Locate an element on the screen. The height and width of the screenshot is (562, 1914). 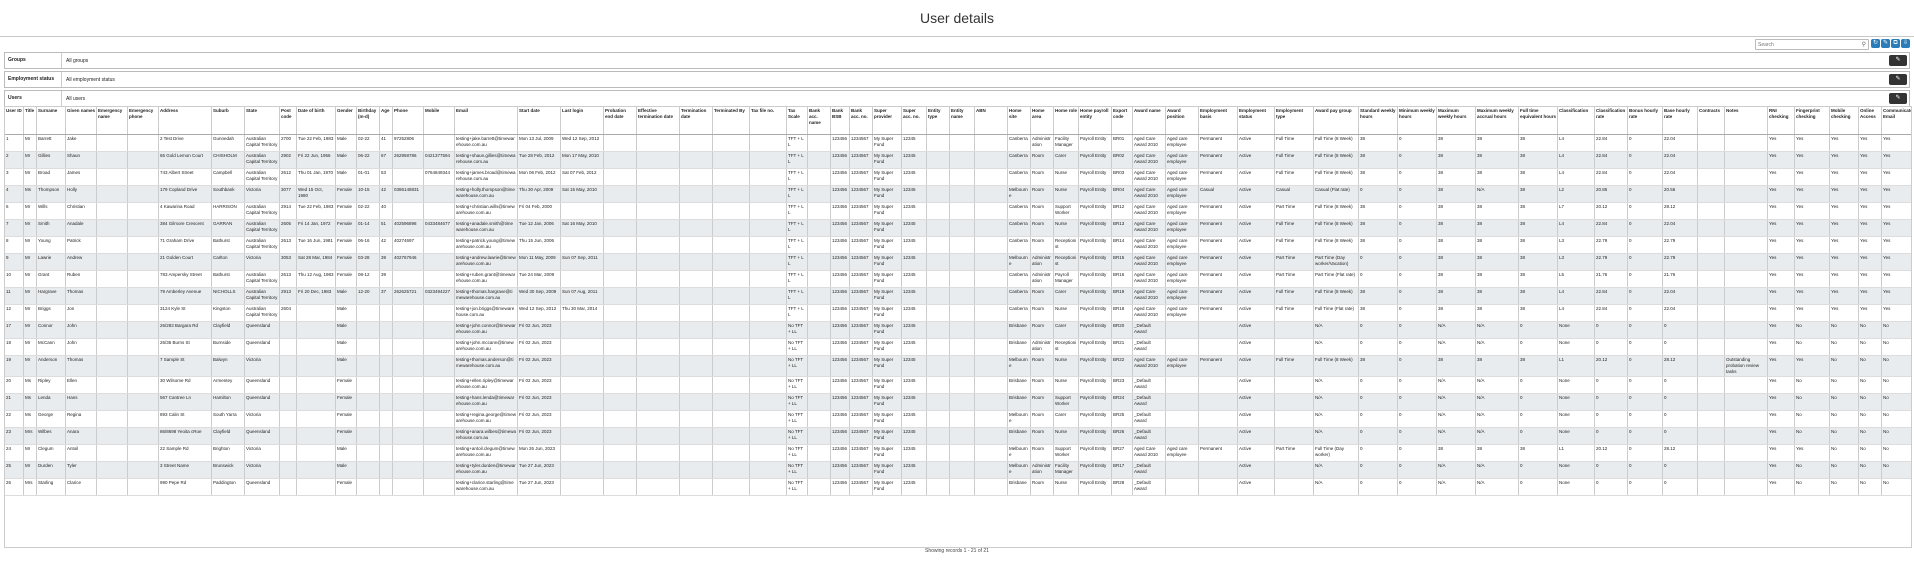
column-header: Standard weekly hours is located at coordinates (1378, 121).